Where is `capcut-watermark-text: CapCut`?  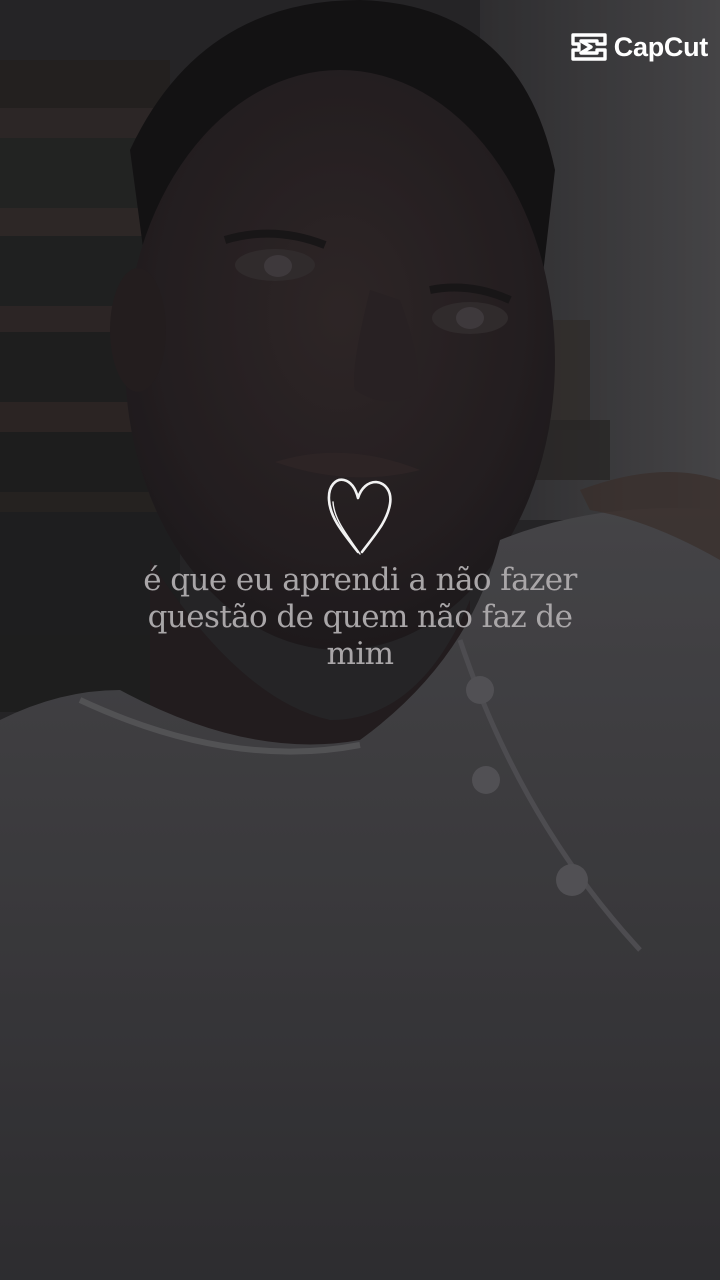 capcut-watermark-text: CapCut is located at coordinates (661, 46).